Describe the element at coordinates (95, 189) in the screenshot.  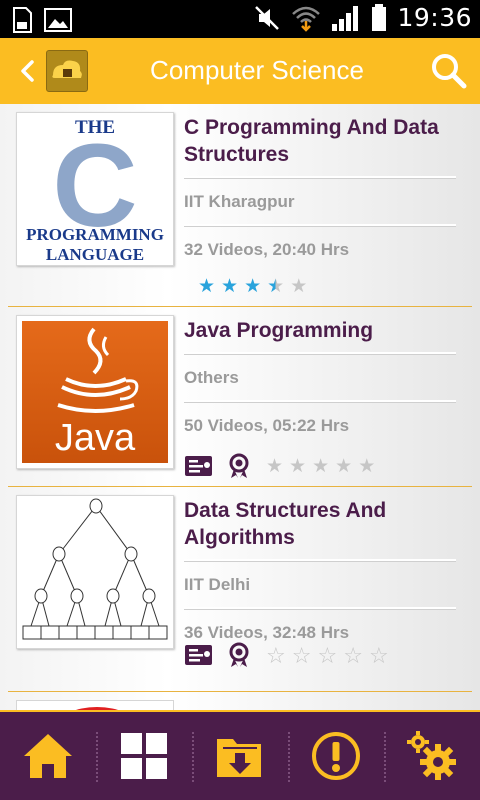
I see `course-thumbnail: THE C PROGRAMMING LANGUAGE` at that location.